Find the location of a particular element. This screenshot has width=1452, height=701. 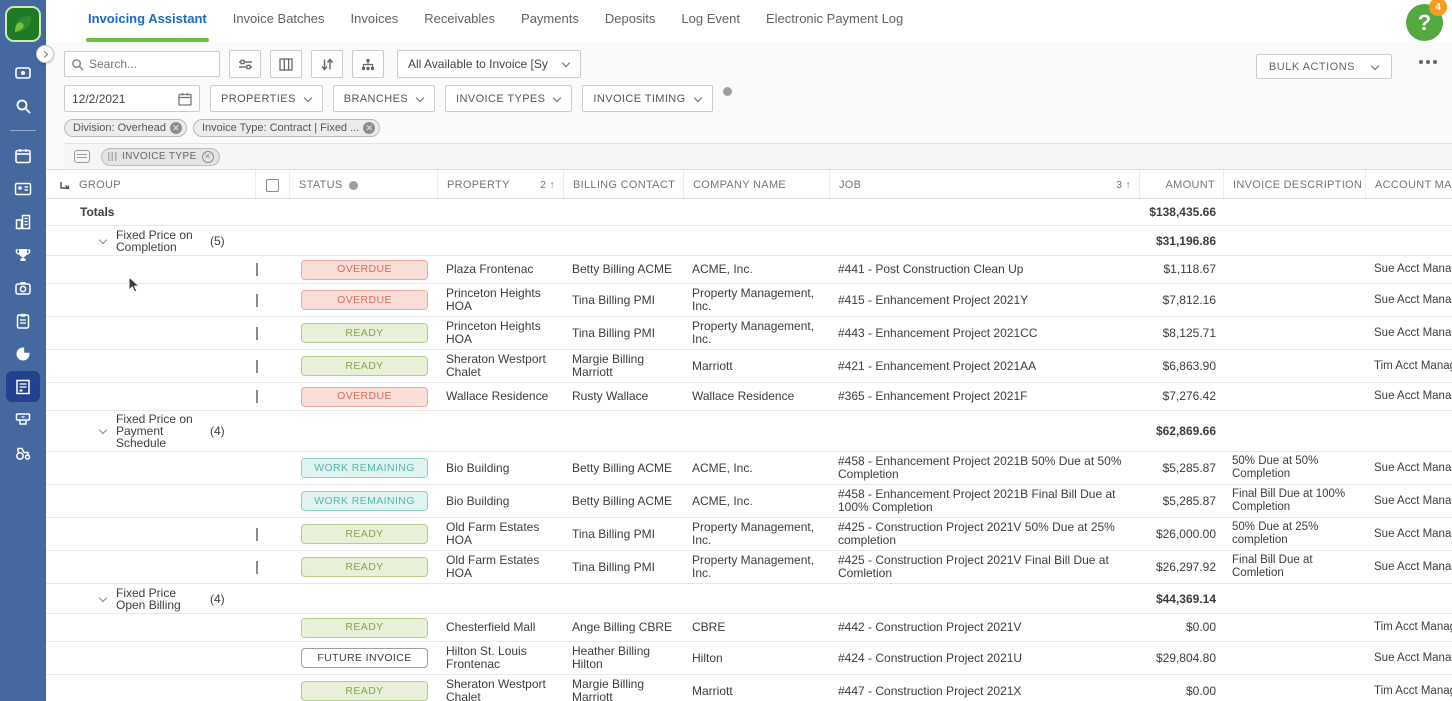

column-header-billing-contact: BILLING CONTACT is located at coordinates (624, 185).